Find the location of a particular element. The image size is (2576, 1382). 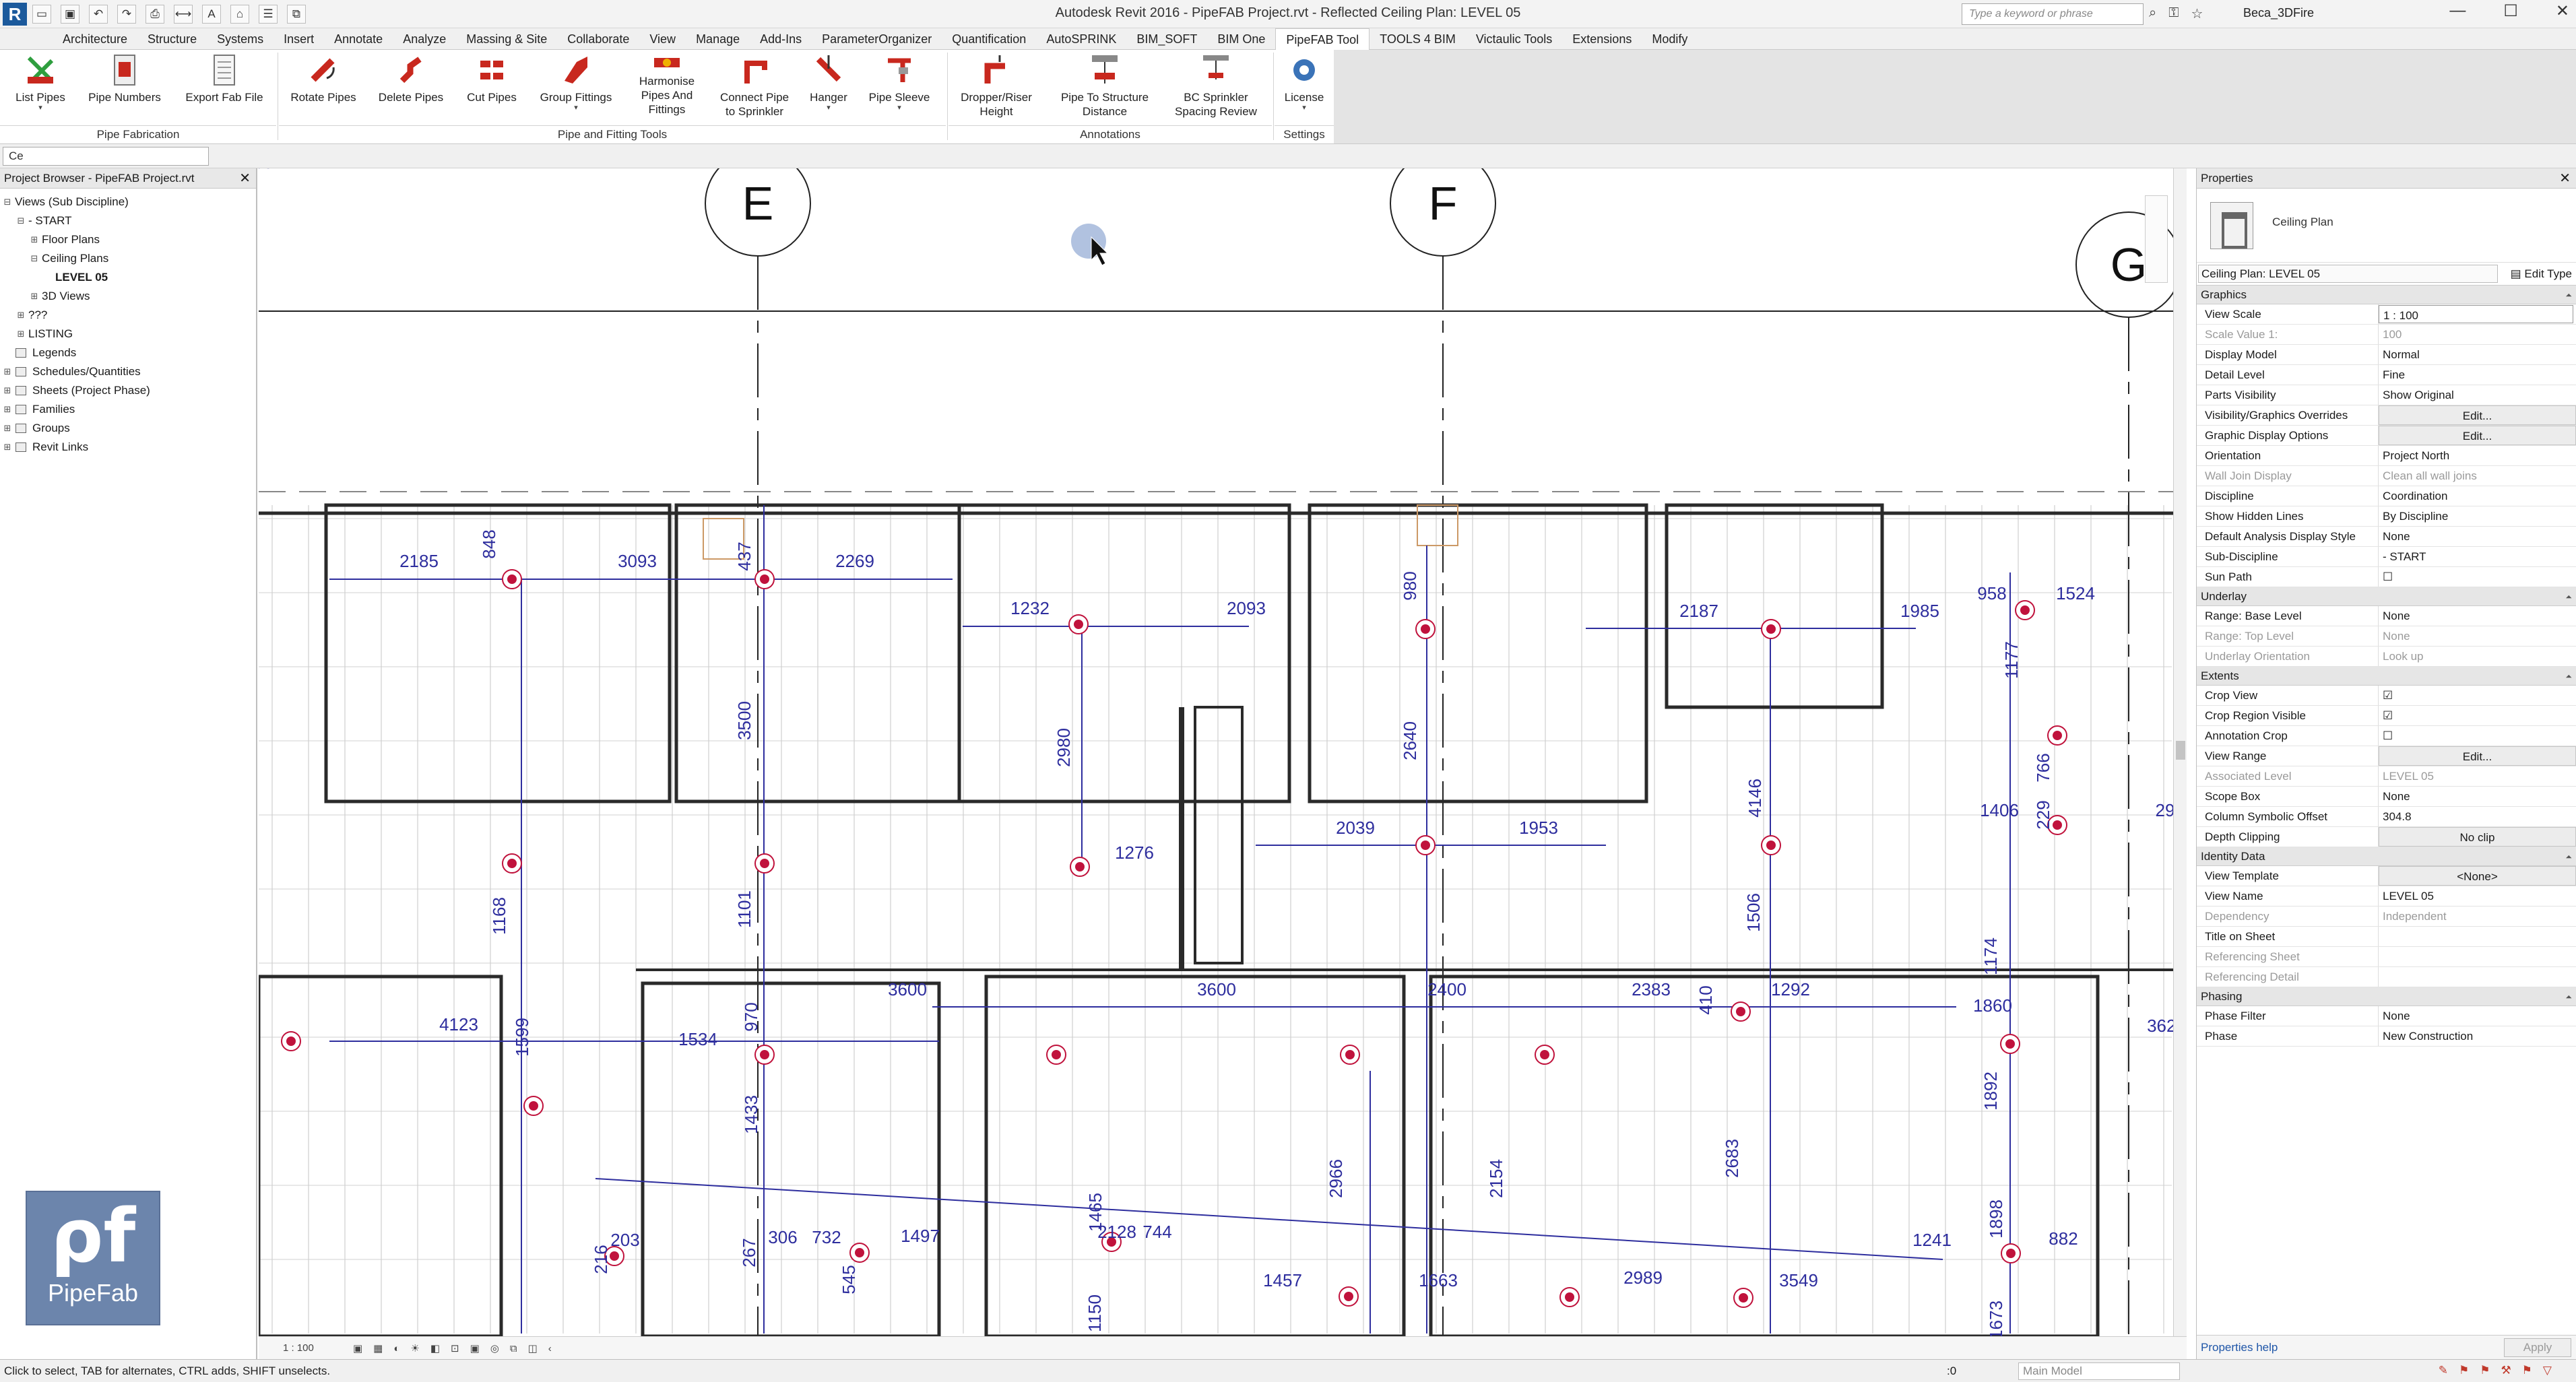

property-value: By Discipline is located at coordinates (2478, 516).